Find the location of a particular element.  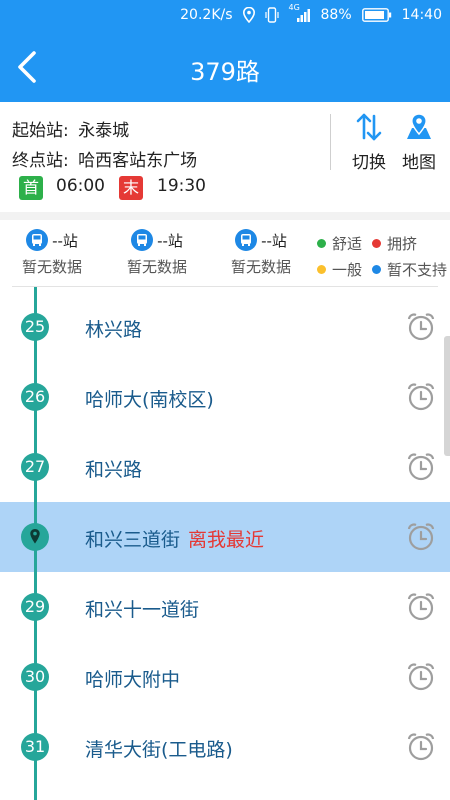

legend-comfortable: 舒适 is located at coordinates (347, 243).